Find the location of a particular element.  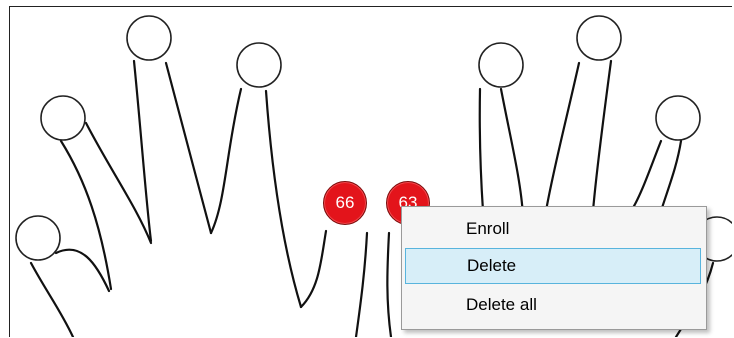

left-thumb-line-b is located at coordinates (361, 284).